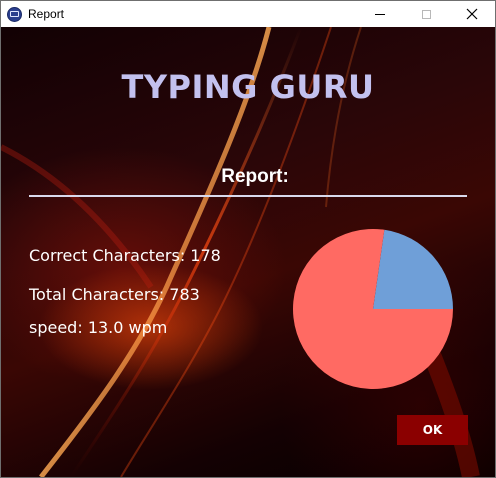  What do you see at coordinates (432, 430) in the screenshot?
I see `ok-button: OK` at bounding box center [432, 430].